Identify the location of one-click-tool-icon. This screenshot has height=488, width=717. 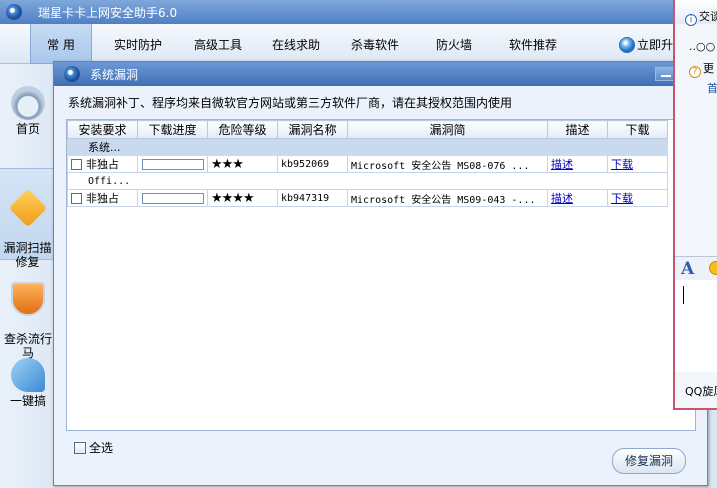
(28, 375).